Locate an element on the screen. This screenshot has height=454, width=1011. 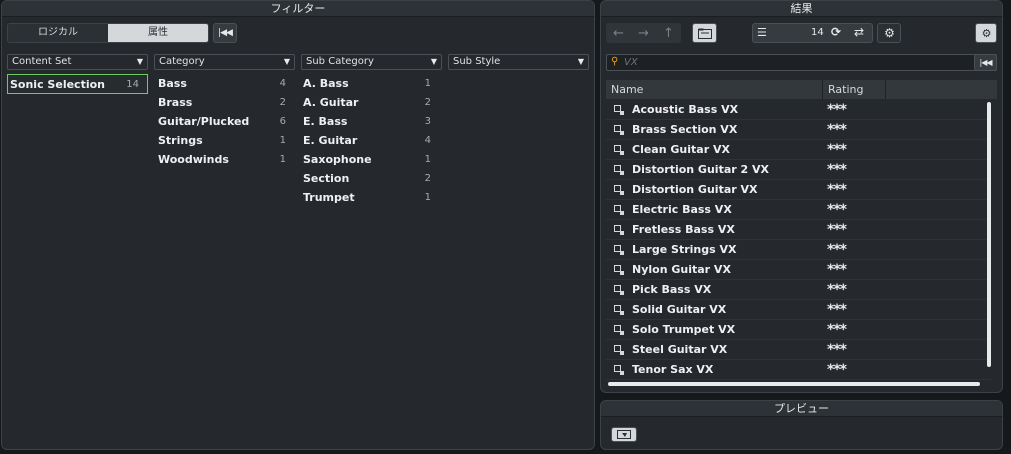
vertical-scrollbar is located at coordinates (989, 234).